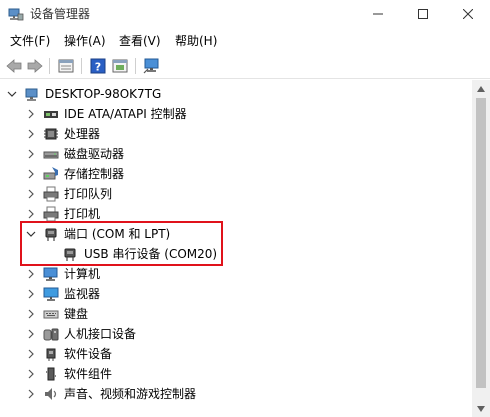  What do you see at coordinates (12, 94) in the screenshot?
I see `chevron-down-icon` at bounding box center [12, 94].